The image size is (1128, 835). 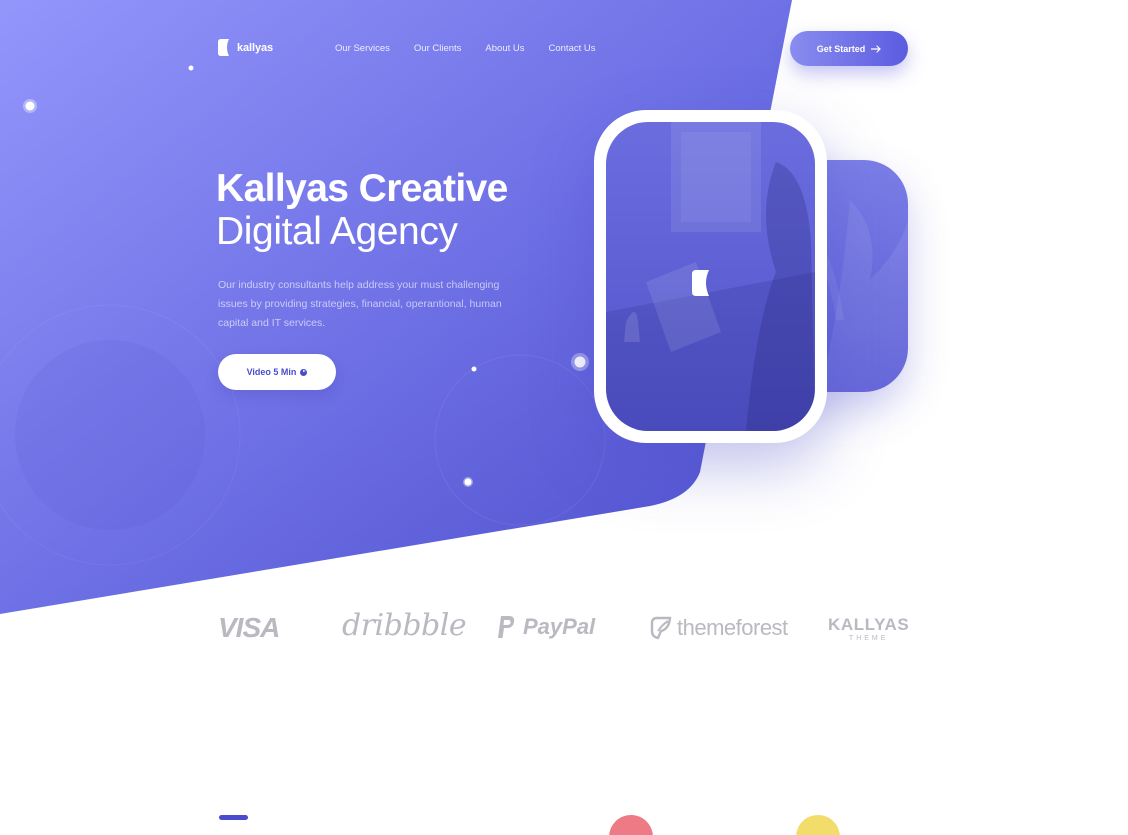 I want to click on nav-contact-us: Contact Us, so click(x=572, y=48).